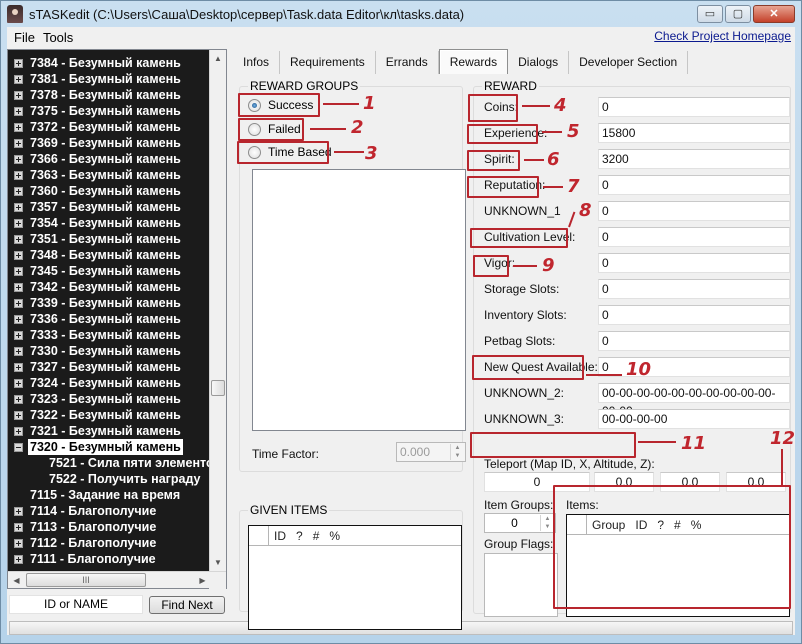  What do you see at coordinates (105, 271) in the screenshot?
I see `tree-node-label: 7345 - Безумный камень` at bounding box center [105, 271].